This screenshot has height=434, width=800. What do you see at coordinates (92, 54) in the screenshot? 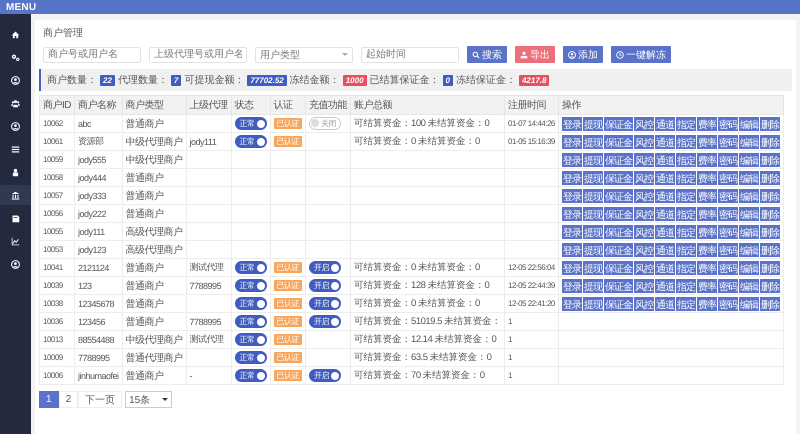
I see `input-field: 商户号或用户名` at bounding box center [92, 54].